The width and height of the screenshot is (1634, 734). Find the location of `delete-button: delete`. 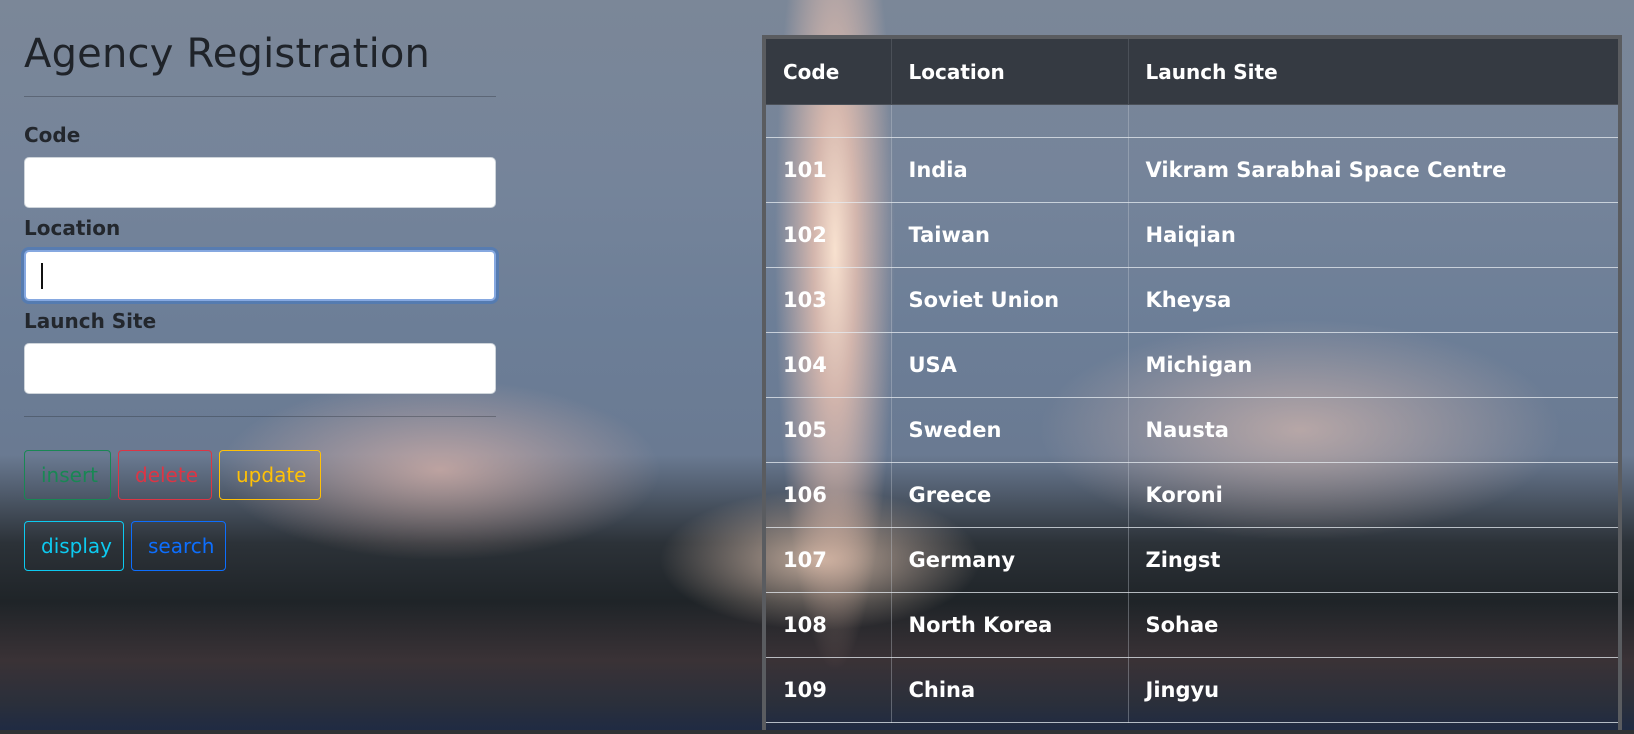

delete-button: delete is located at coordinates (165, 475).